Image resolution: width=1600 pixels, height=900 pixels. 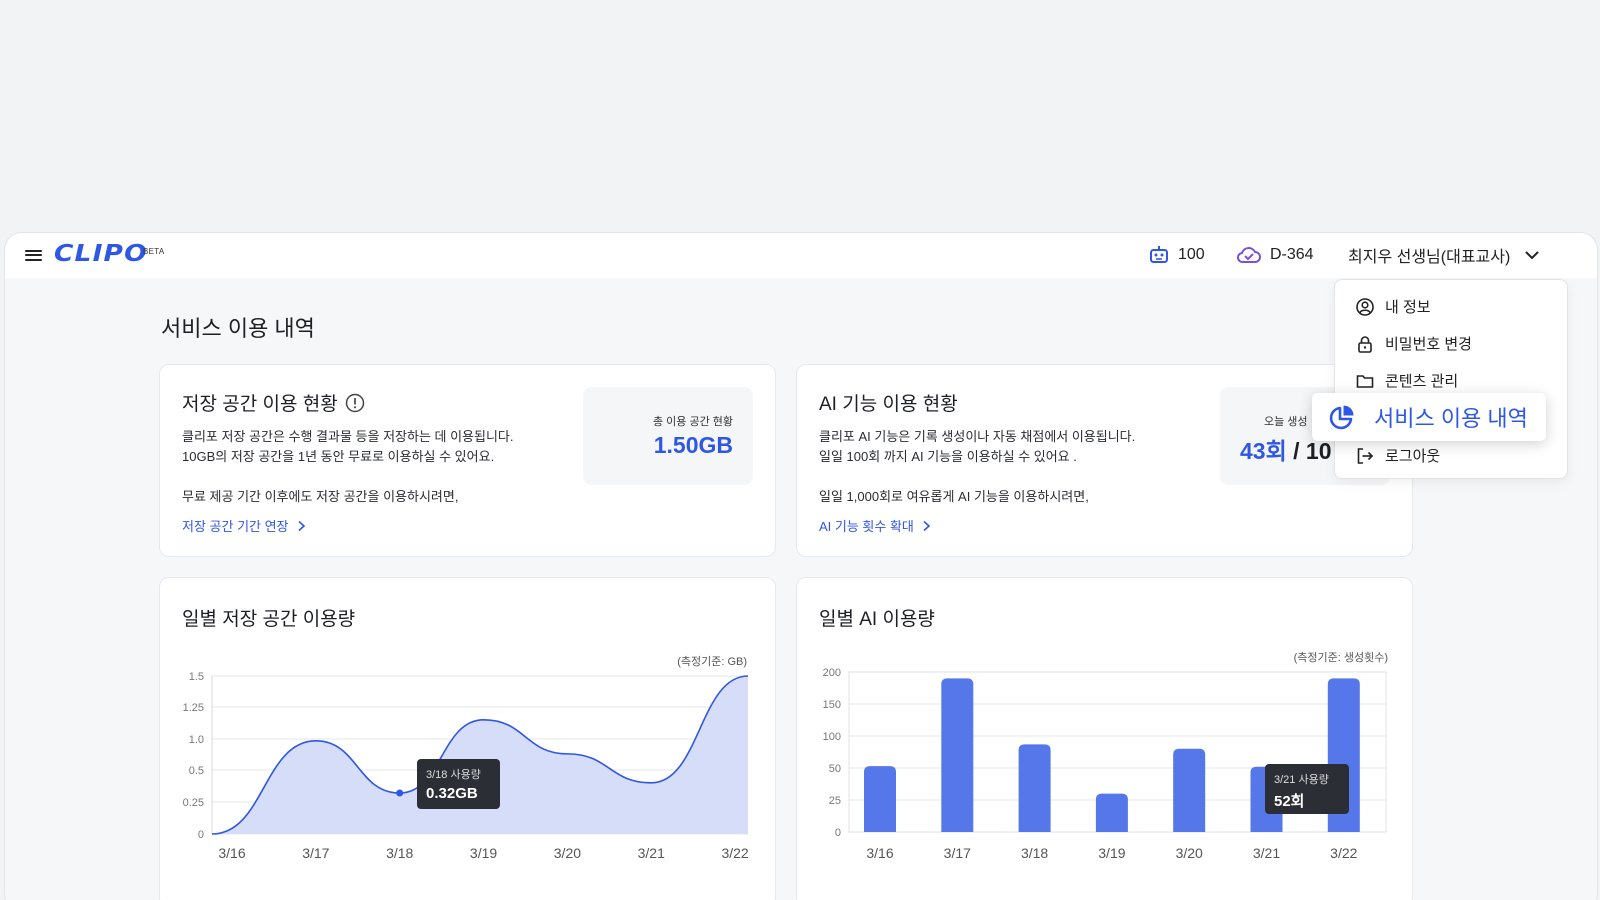 I want to click on menu-item-logout: 로그아웃, so click(x=1397, y=455).